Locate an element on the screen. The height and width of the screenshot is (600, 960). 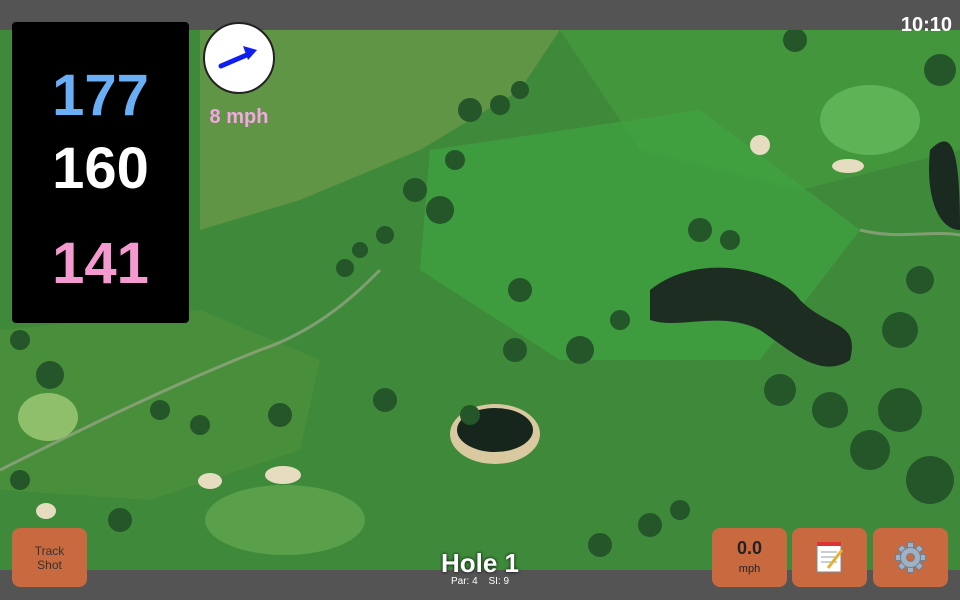
settings-button is located at coordinates (910, 557).